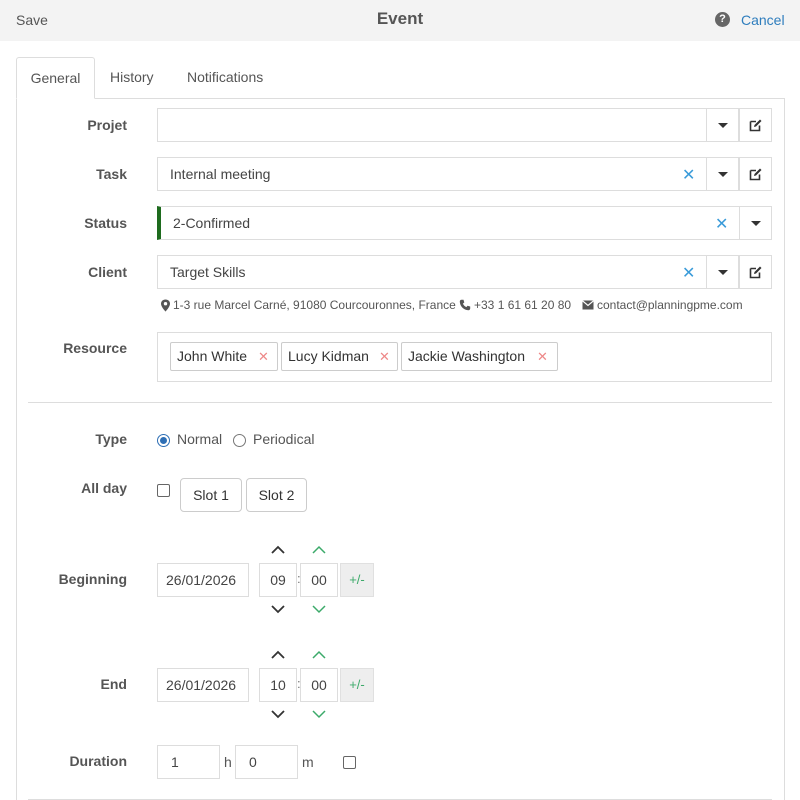 The height and width of the screenshot is (800, 800). I want to click on beginning-date-input: 26/01/2026, so click(203, 580).